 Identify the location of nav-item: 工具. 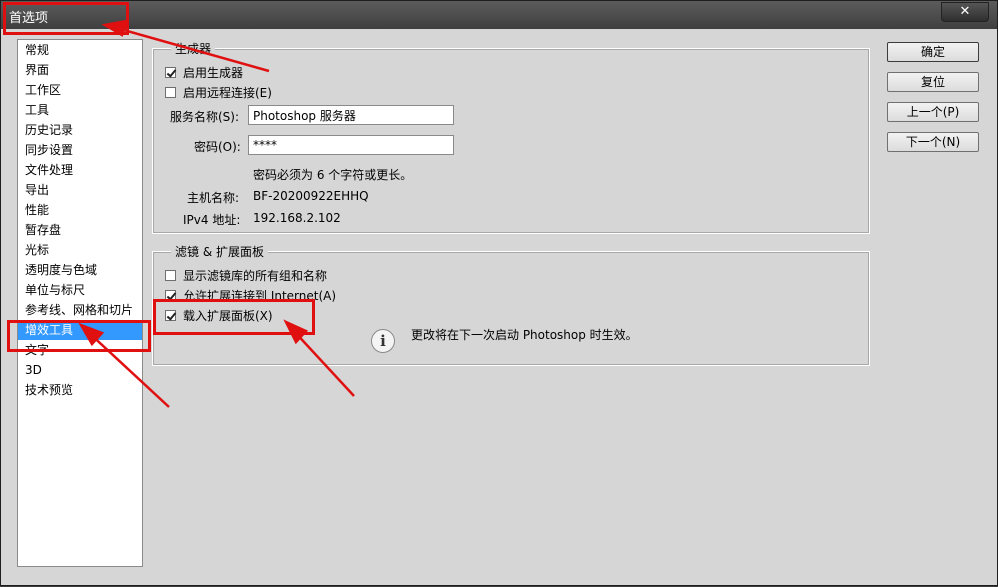
(80, 110).